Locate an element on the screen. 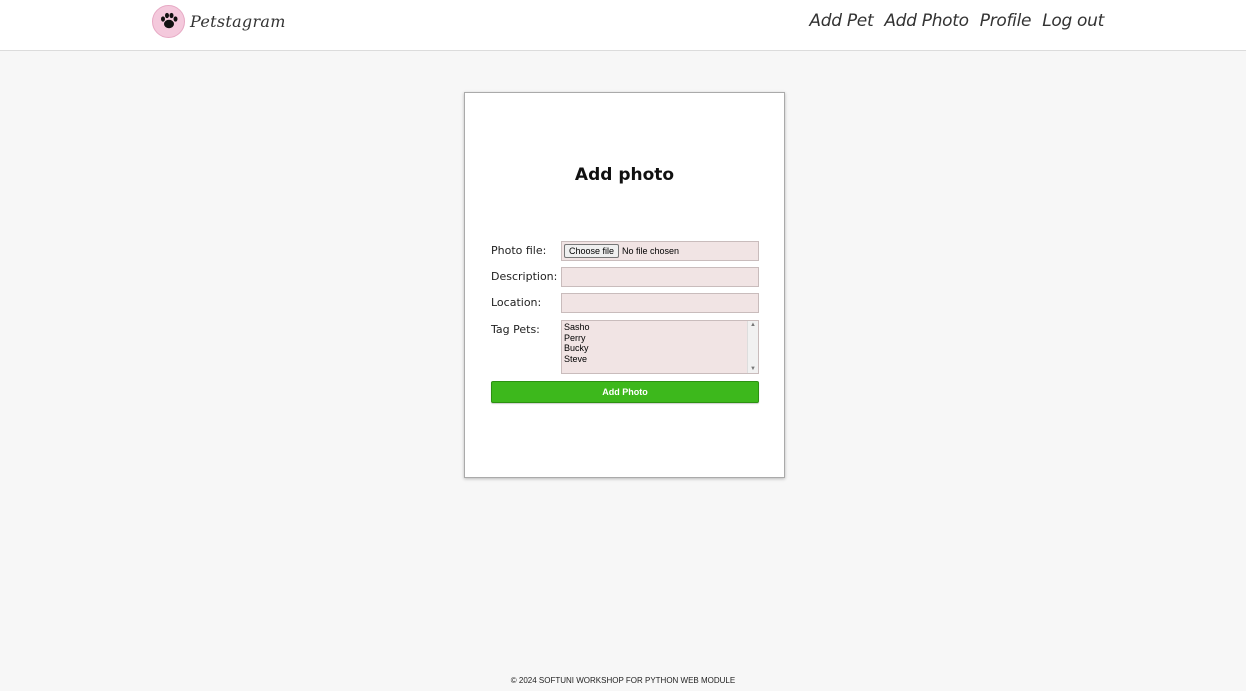 Image resolution: width=1246 pixels, height=691 pixels. description-row: Description: is located at coordinates (625, 277).